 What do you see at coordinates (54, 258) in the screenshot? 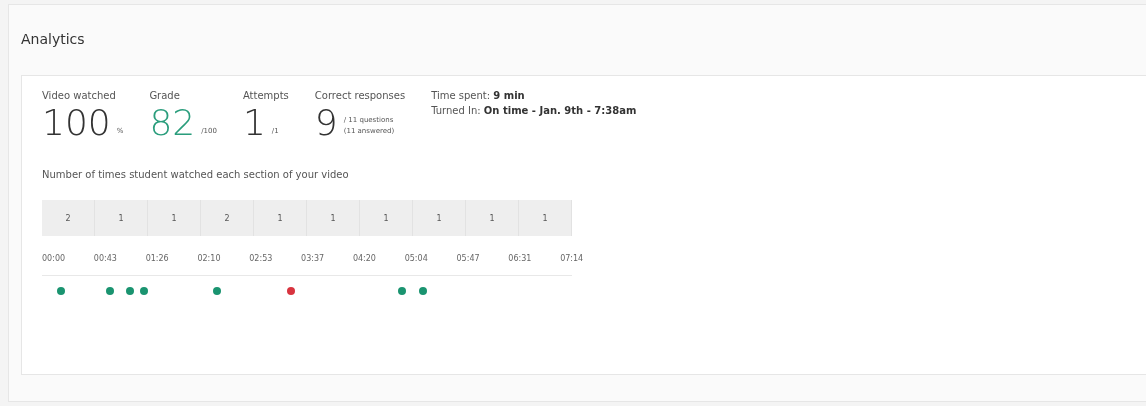
I see `time-label: 00:00` at bounding box center [54, 258].